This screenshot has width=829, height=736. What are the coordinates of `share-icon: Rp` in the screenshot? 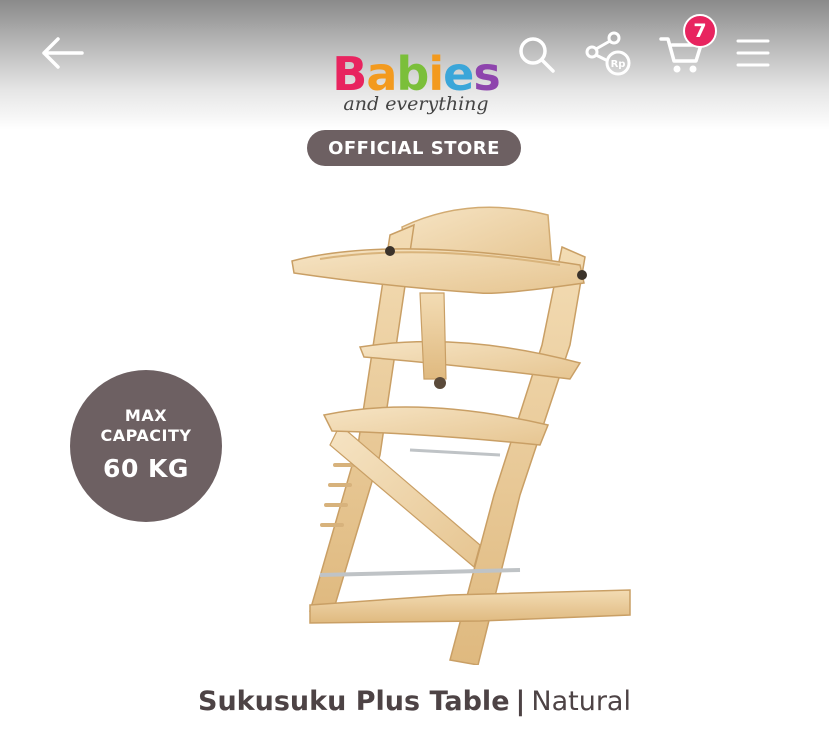 It's located at (608, 53).